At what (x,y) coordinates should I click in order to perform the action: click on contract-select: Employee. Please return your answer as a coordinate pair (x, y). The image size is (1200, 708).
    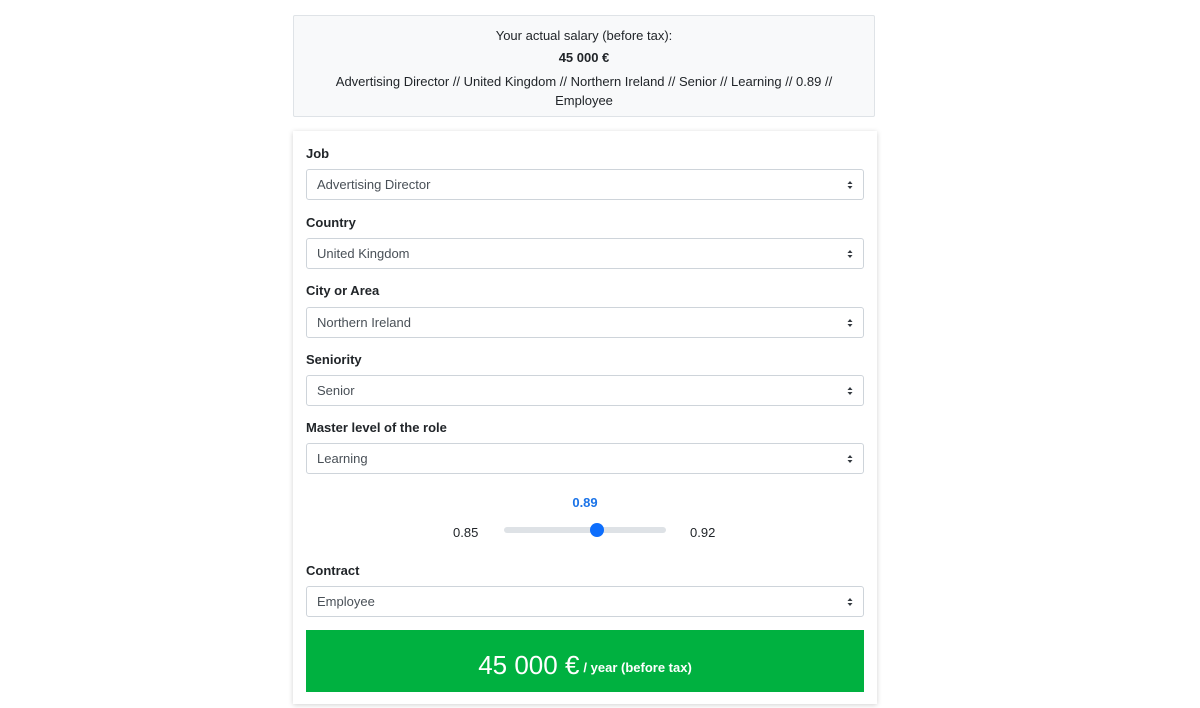
    Looking at the image, I should click on (585, 601).